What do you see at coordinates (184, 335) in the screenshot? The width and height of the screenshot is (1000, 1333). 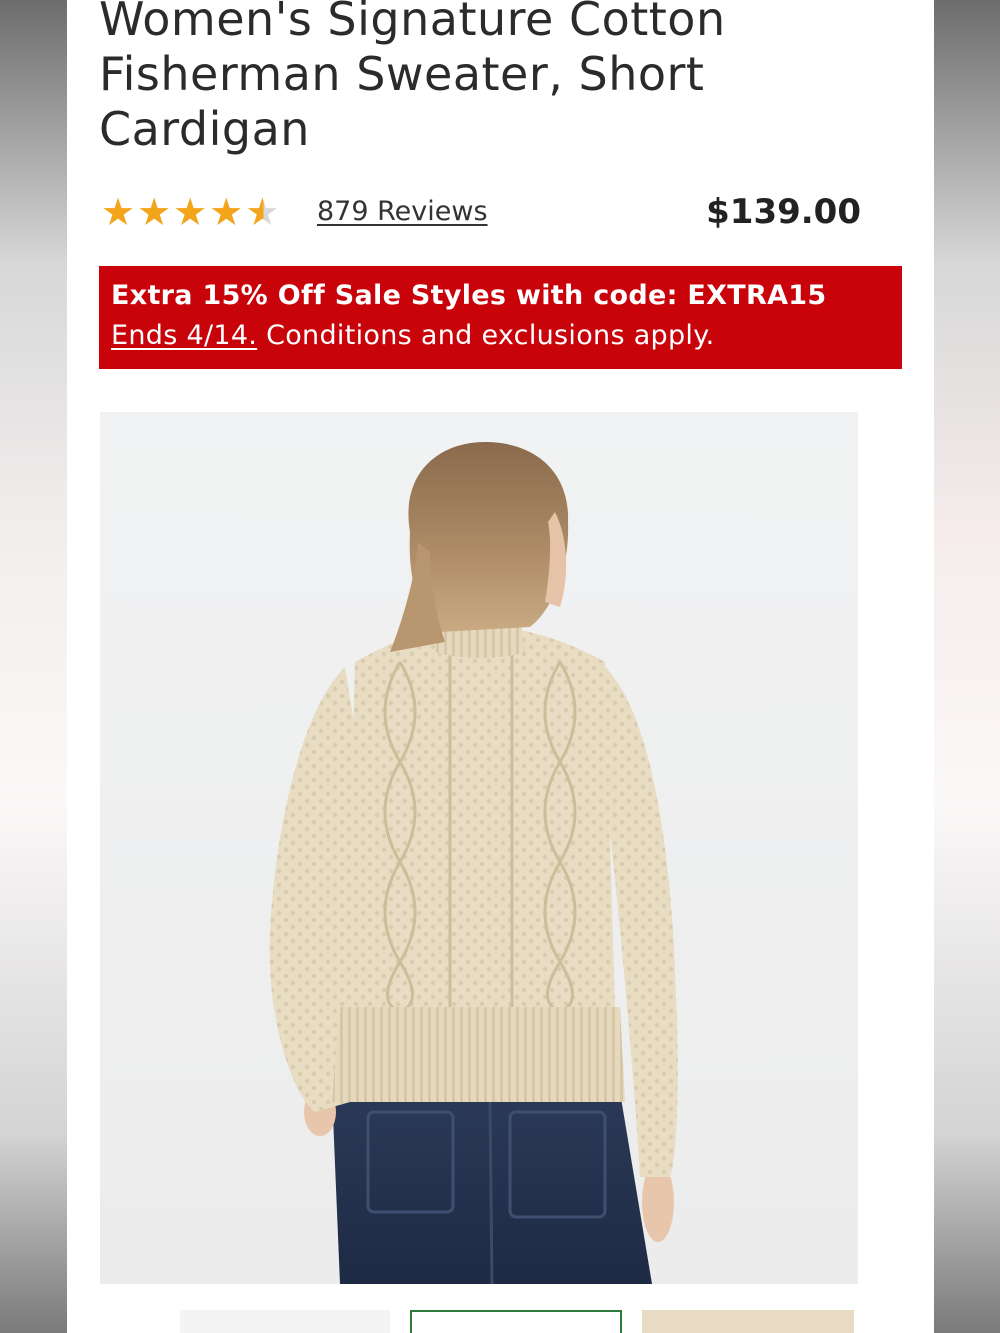 I see `promo-ends-link: Ends 4/14.` at bounding box center [184, 335].